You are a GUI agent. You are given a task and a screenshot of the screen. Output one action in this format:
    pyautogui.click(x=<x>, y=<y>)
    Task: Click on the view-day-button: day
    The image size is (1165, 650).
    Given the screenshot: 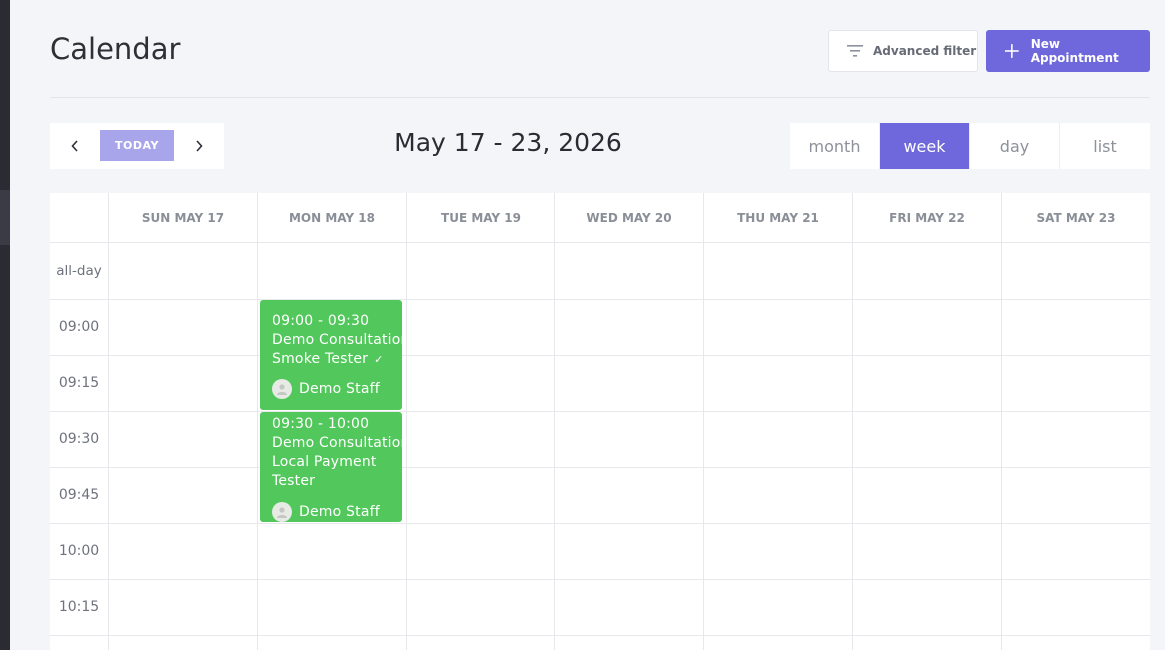 What is the action you would take?
    pyautogui.click(x=1015, y=146)
    